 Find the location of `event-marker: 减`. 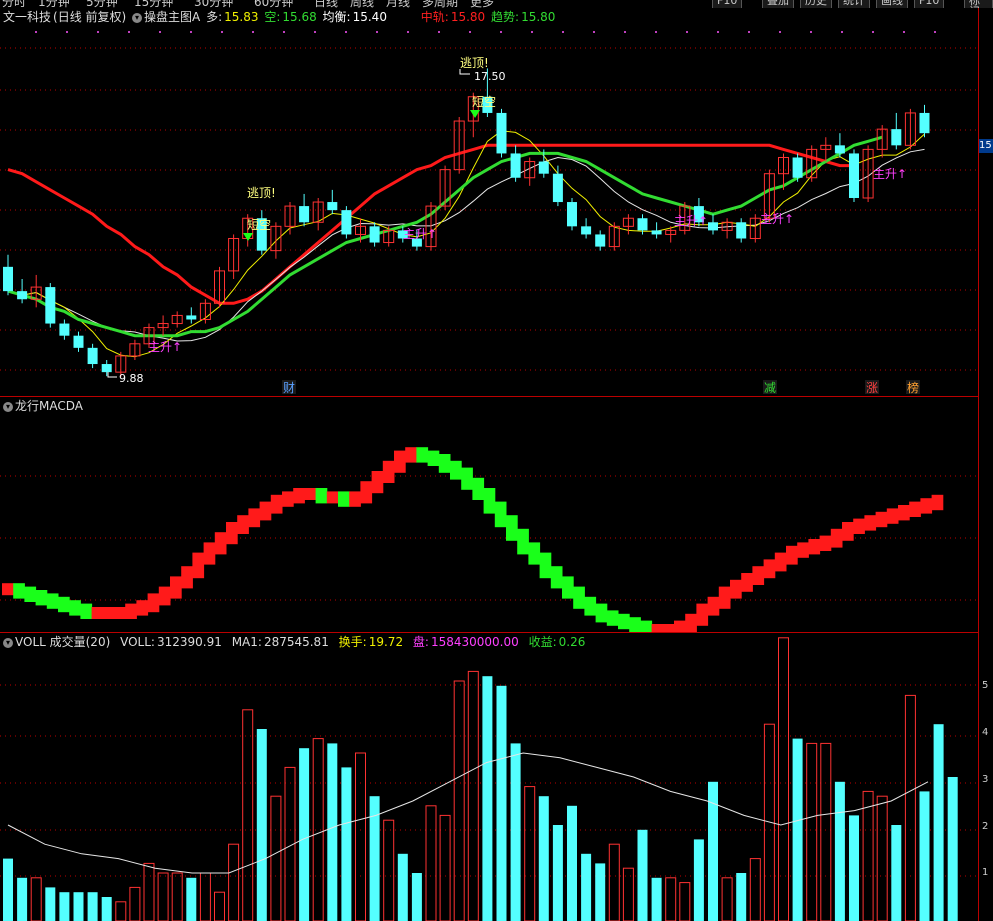

event-marker: 减 is located at coordinates (770, 388).